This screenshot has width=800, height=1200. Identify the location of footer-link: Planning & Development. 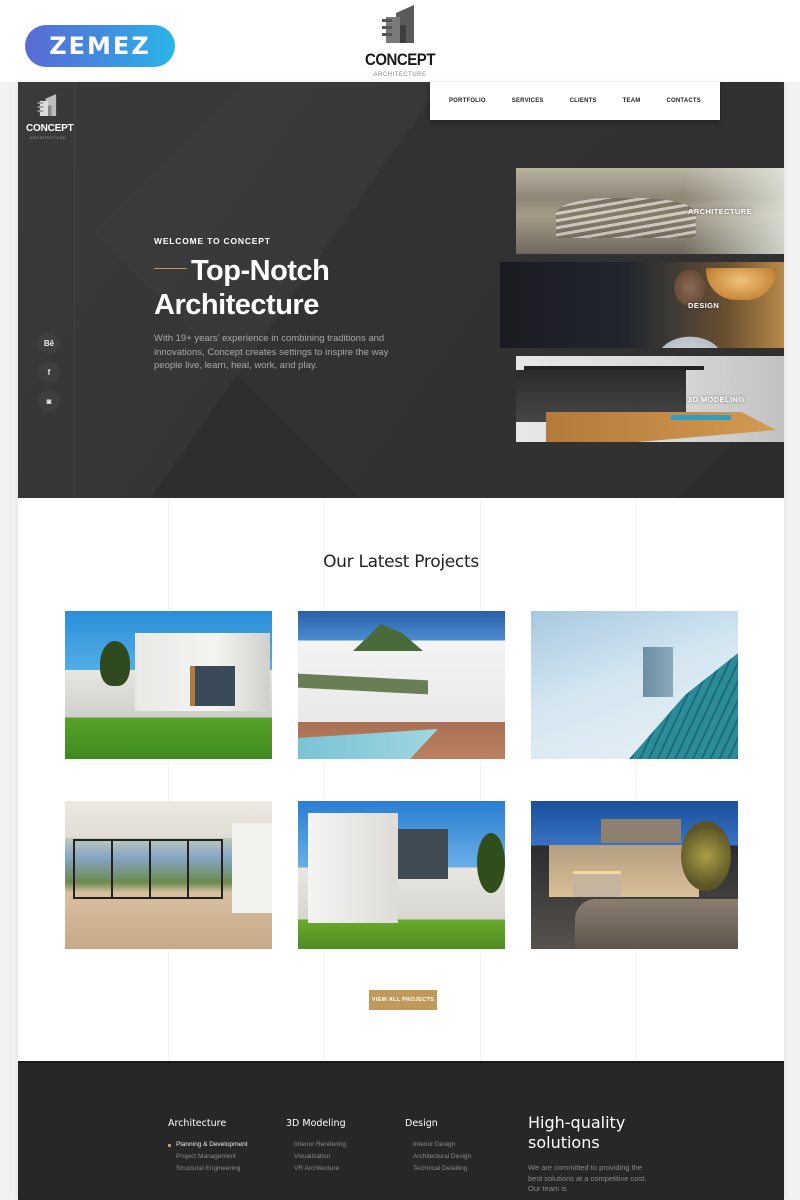
(208, 1145).